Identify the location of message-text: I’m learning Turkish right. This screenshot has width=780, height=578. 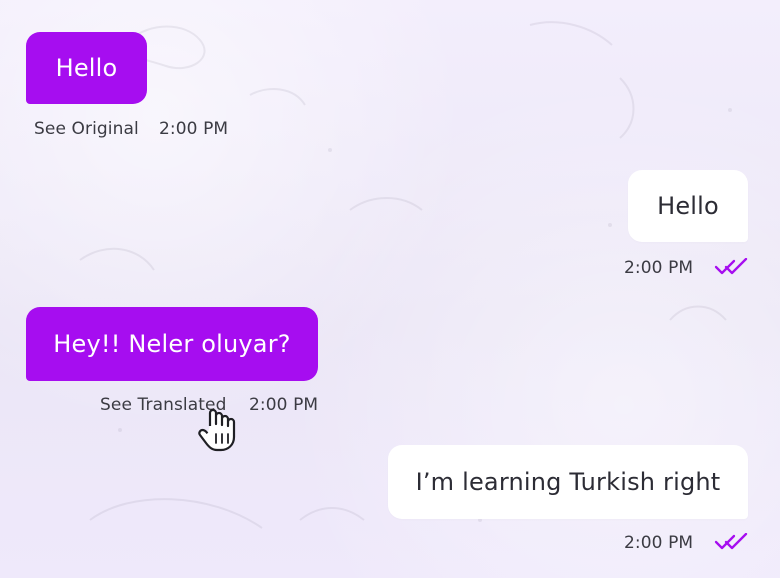
(568, 482).